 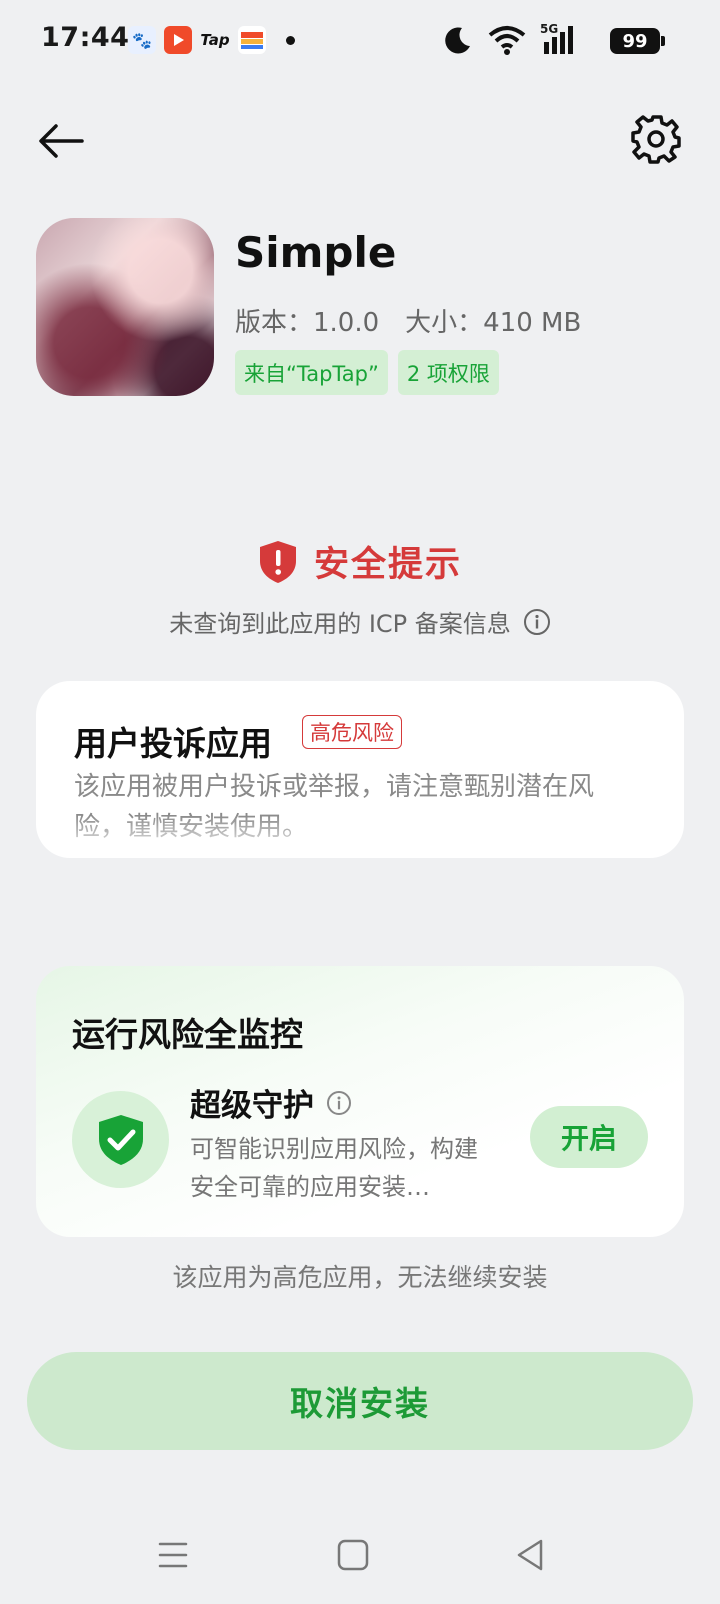 What do you see at coordinates (360, 1277) in the screenshot?
I see `install-blocked-notice: 该应用为高危应用，无法继续安装` at bounding box center [360, 1277].